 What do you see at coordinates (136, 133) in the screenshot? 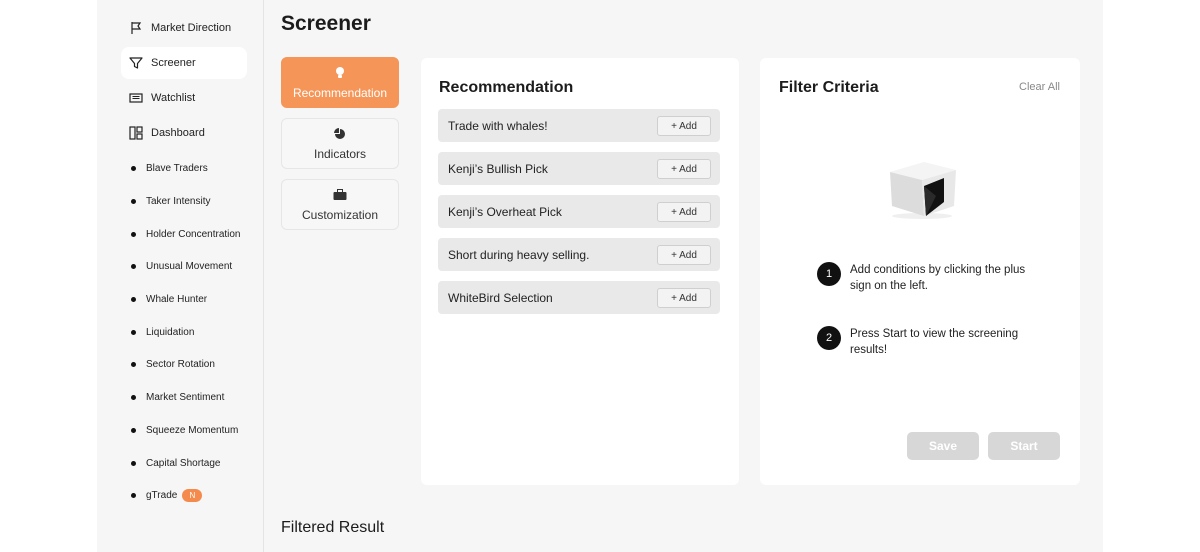
I see `dashboard-icon` at bounding box center [136, 133].